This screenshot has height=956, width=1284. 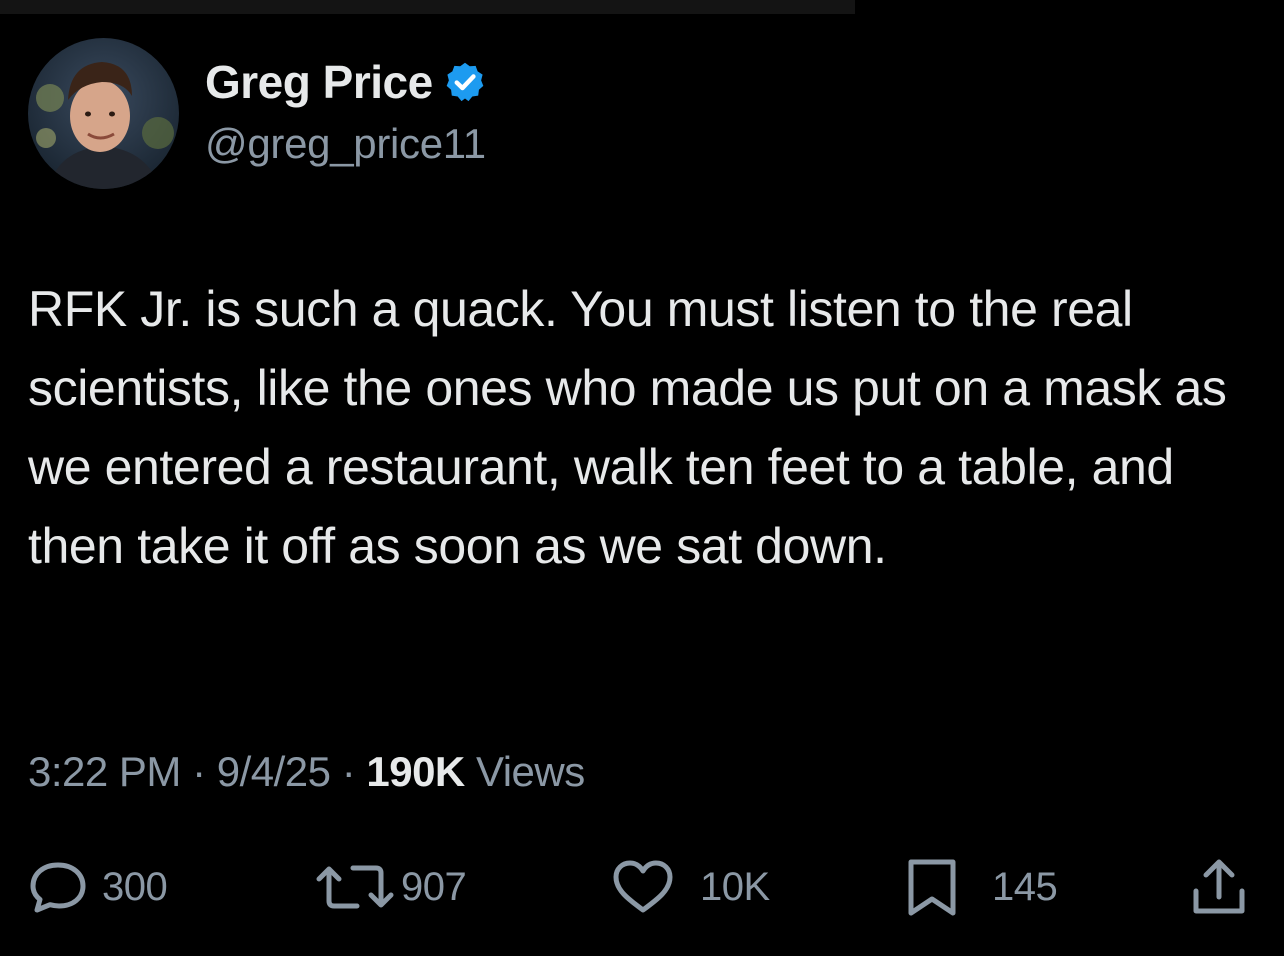 I want to click on like-button: 10K, so click(x=690, y=887).